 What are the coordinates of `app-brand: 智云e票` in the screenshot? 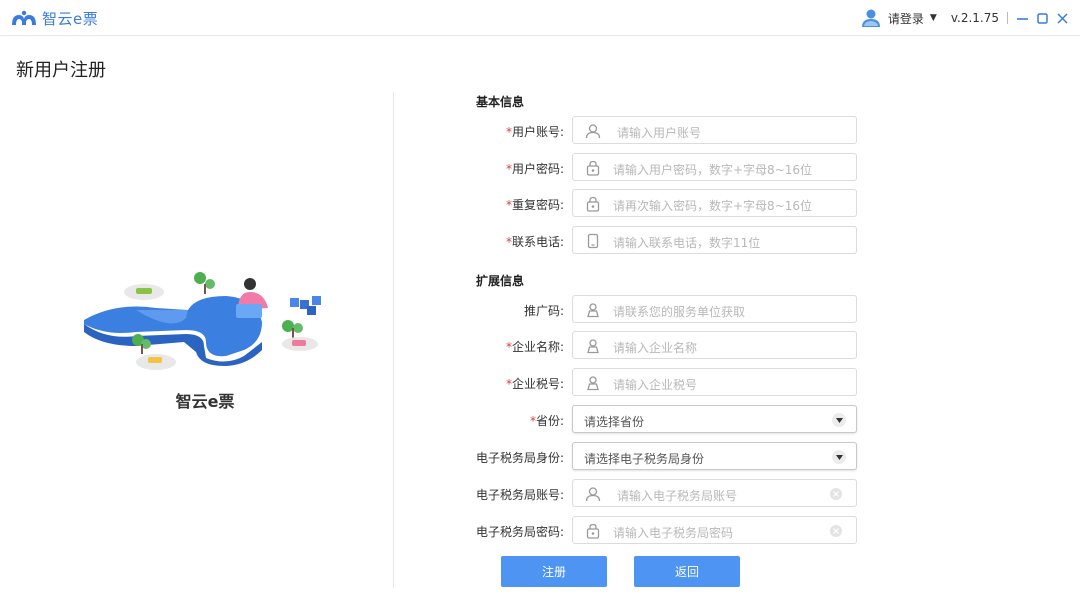 It's located at (54, 18).